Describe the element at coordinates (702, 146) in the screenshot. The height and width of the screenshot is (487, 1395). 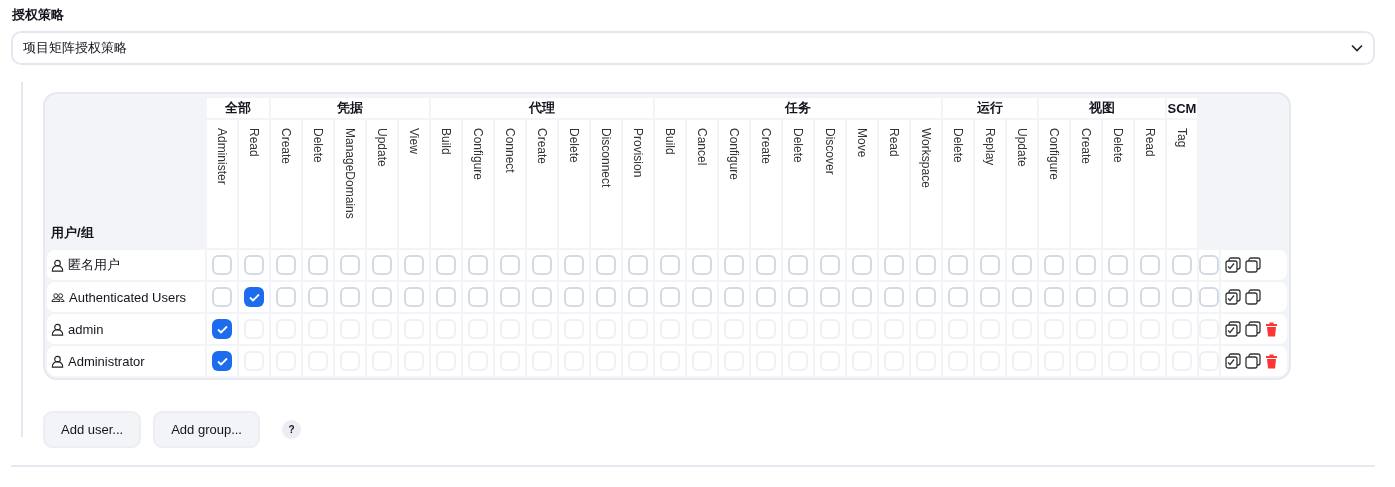
I see `permission-header: Cancel` at that location.